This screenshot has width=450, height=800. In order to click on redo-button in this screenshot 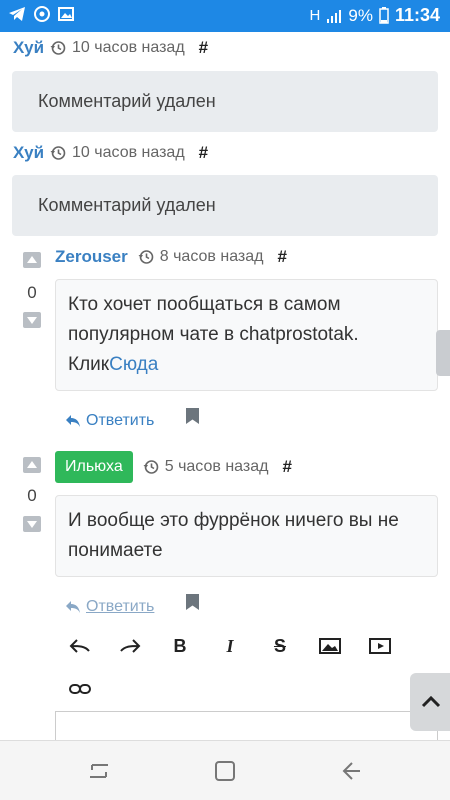, I will do `click(130, 646)`.